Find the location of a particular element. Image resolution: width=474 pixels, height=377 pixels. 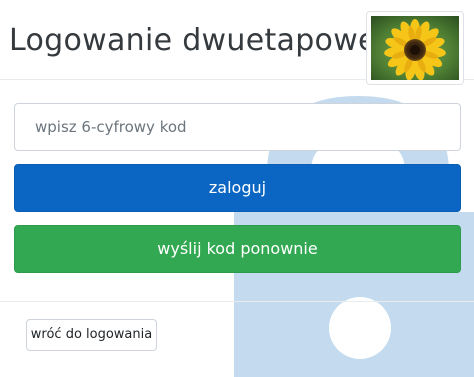

avatar is located at coordinates (415, 48).